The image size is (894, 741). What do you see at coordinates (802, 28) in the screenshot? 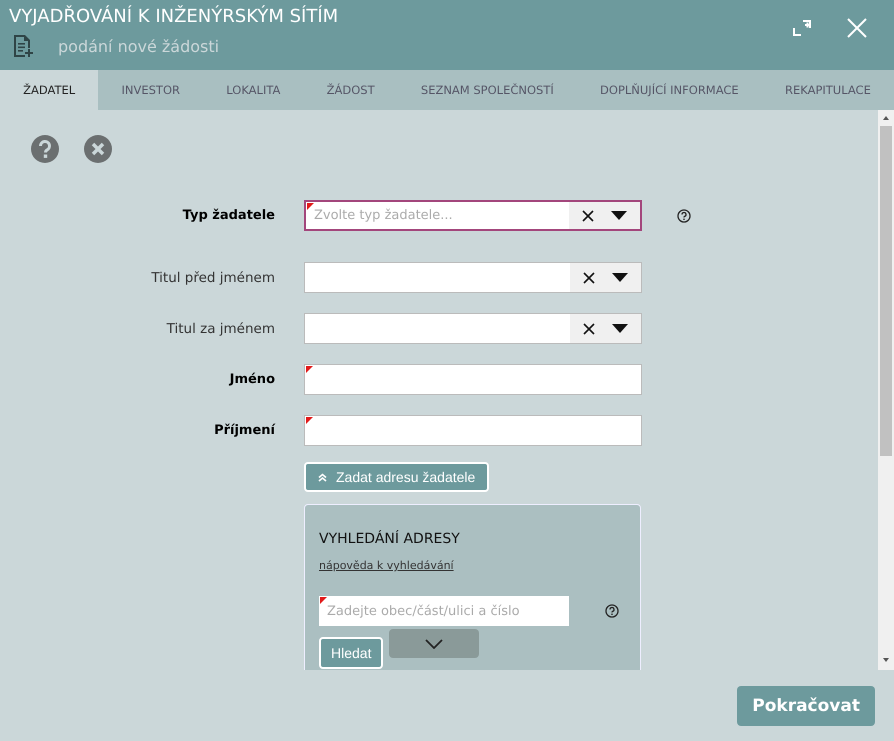
I see `expand-icon` at bounding box center [802, 28].